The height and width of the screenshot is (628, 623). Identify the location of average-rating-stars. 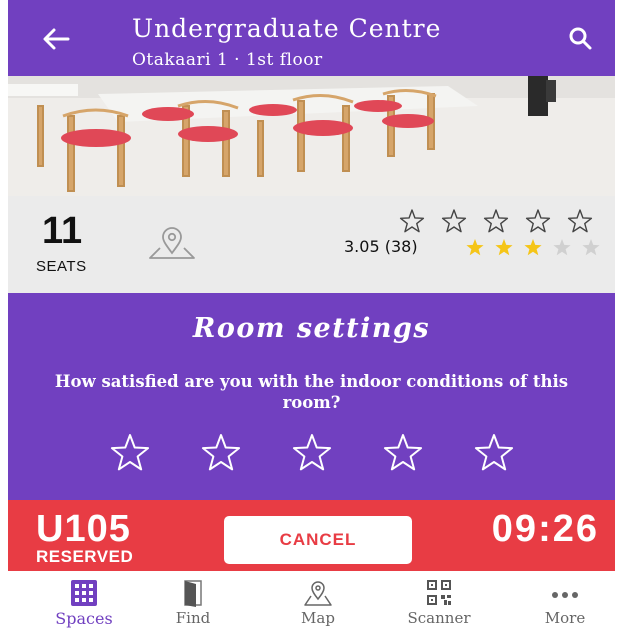
(533, 247).